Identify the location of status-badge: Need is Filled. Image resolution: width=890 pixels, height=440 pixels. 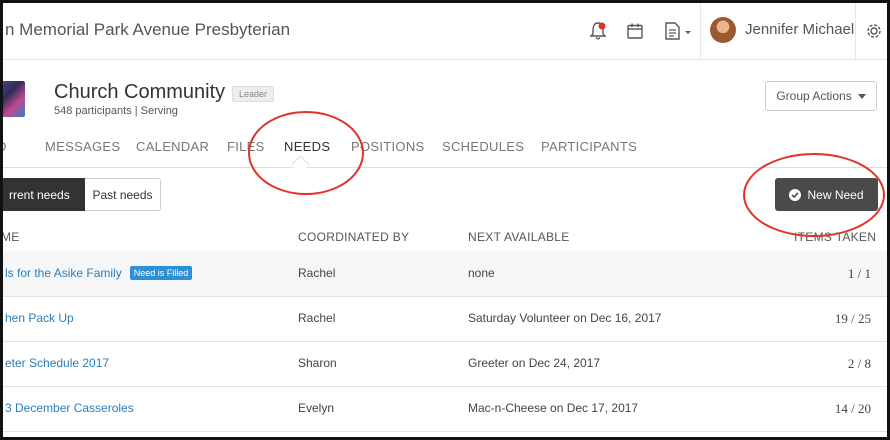
(161, 273).